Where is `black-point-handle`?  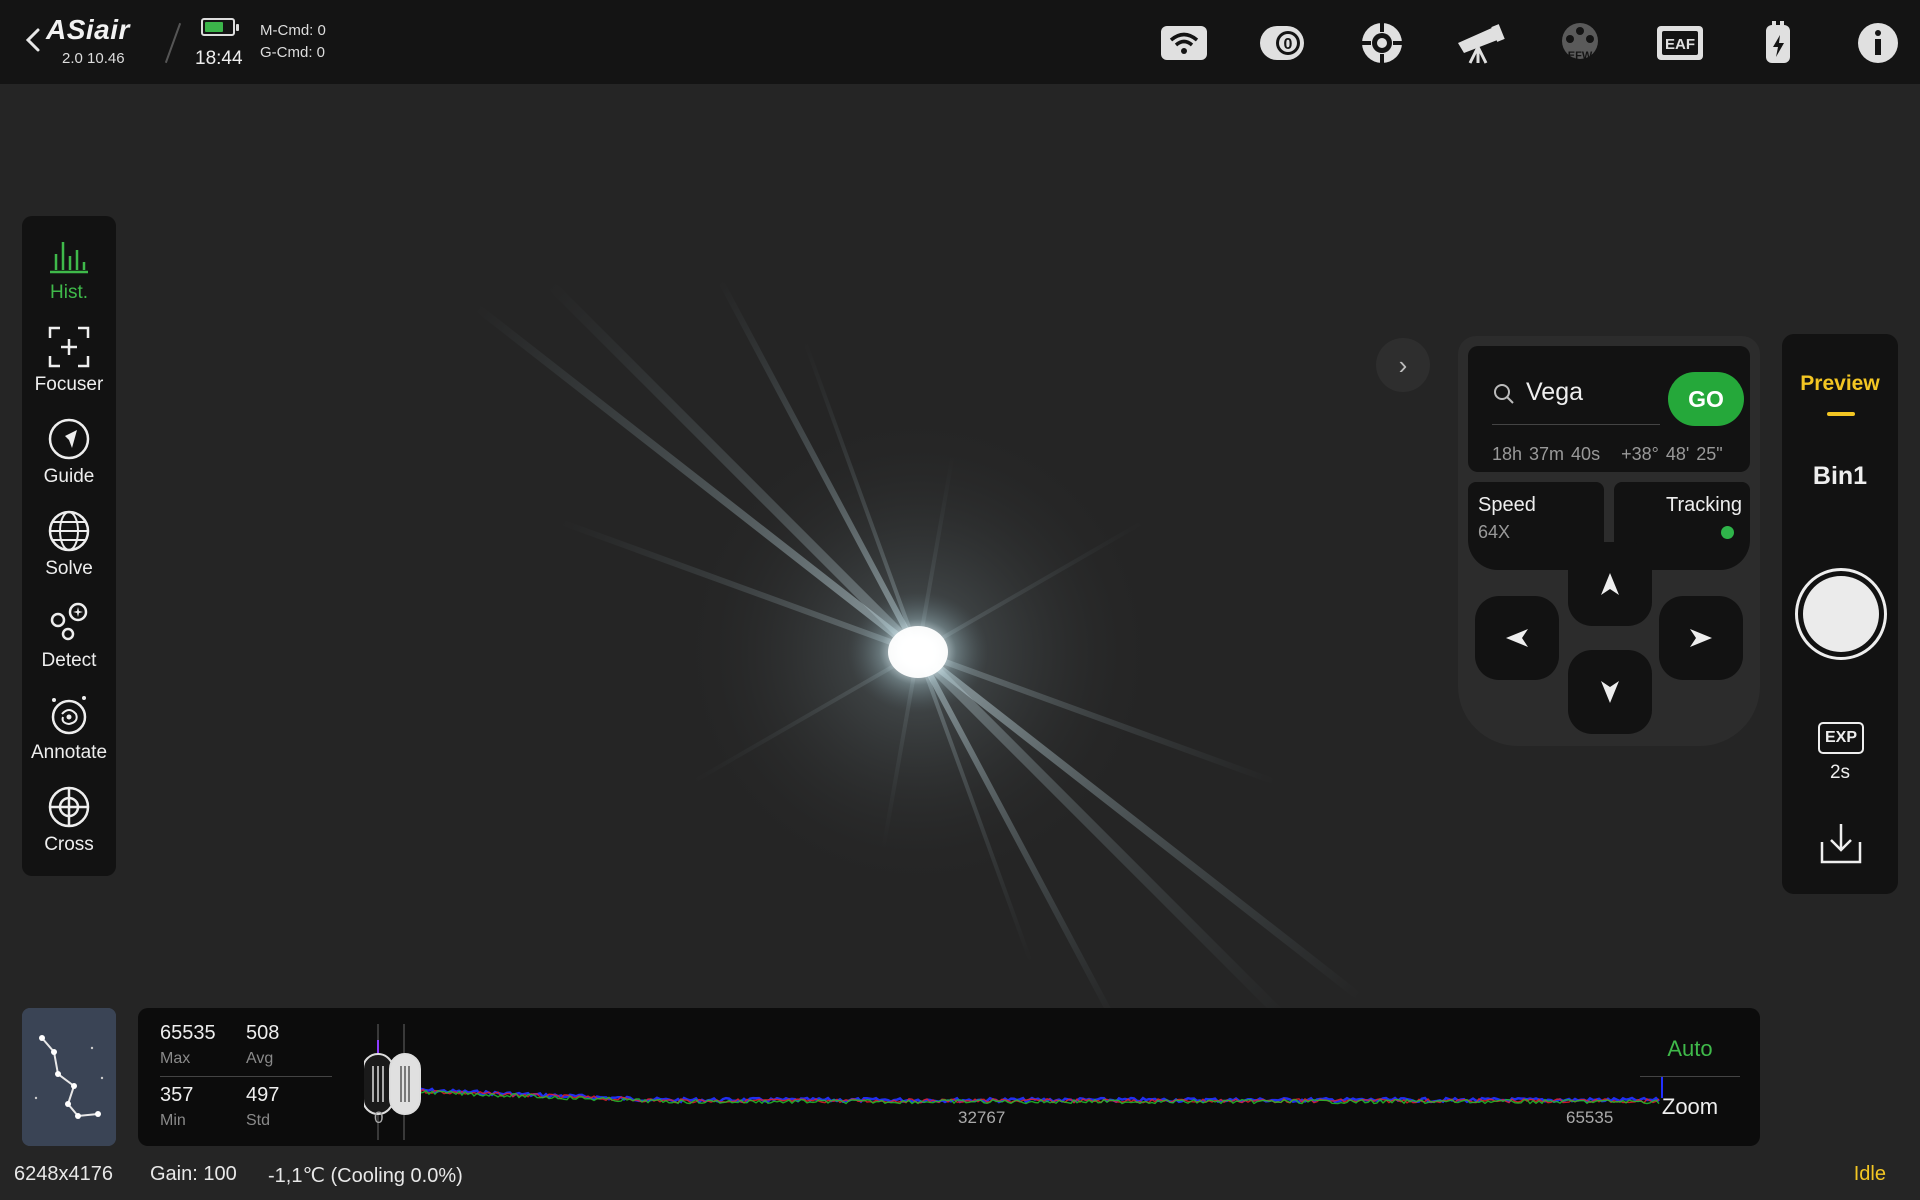
black-point-handle is located at coordinates (379, 1084).